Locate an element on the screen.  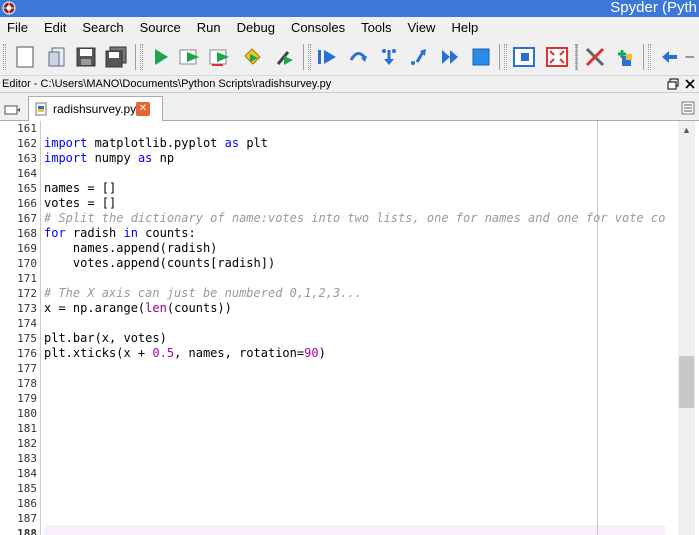
step-return-icon is located at coordinates (418, 57).